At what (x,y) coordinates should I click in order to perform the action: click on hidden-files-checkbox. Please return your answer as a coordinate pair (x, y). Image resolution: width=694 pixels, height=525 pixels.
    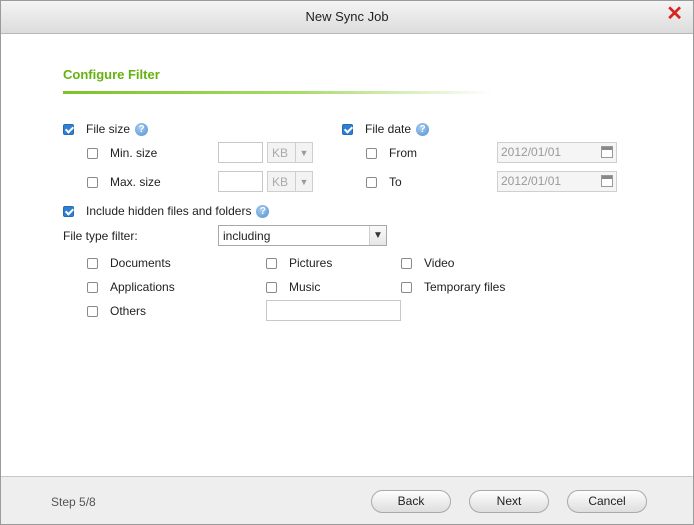
    Looking at the image, I should click on (68, 211).